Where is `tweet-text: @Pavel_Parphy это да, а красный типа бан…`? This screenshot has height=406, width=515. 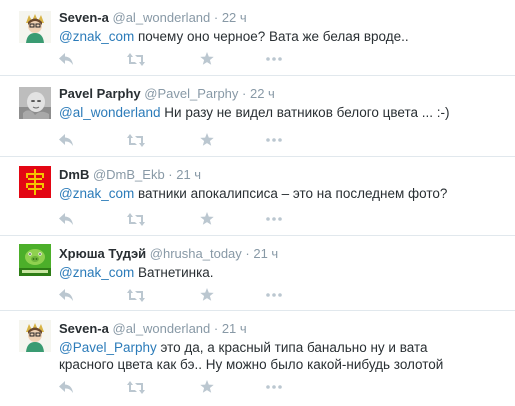
tweet-text: @Pavel_Parphy это да, а красный типа бан… is located at coordinates (267, 356).